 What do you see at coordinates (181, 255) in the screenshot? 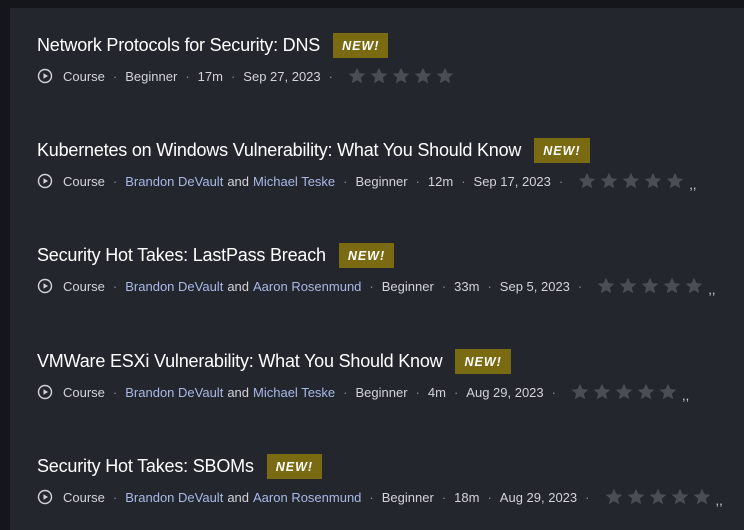
I see `course-title-link: Security Hot Takes: LastPass Breach` at bounding box center [181, 255].